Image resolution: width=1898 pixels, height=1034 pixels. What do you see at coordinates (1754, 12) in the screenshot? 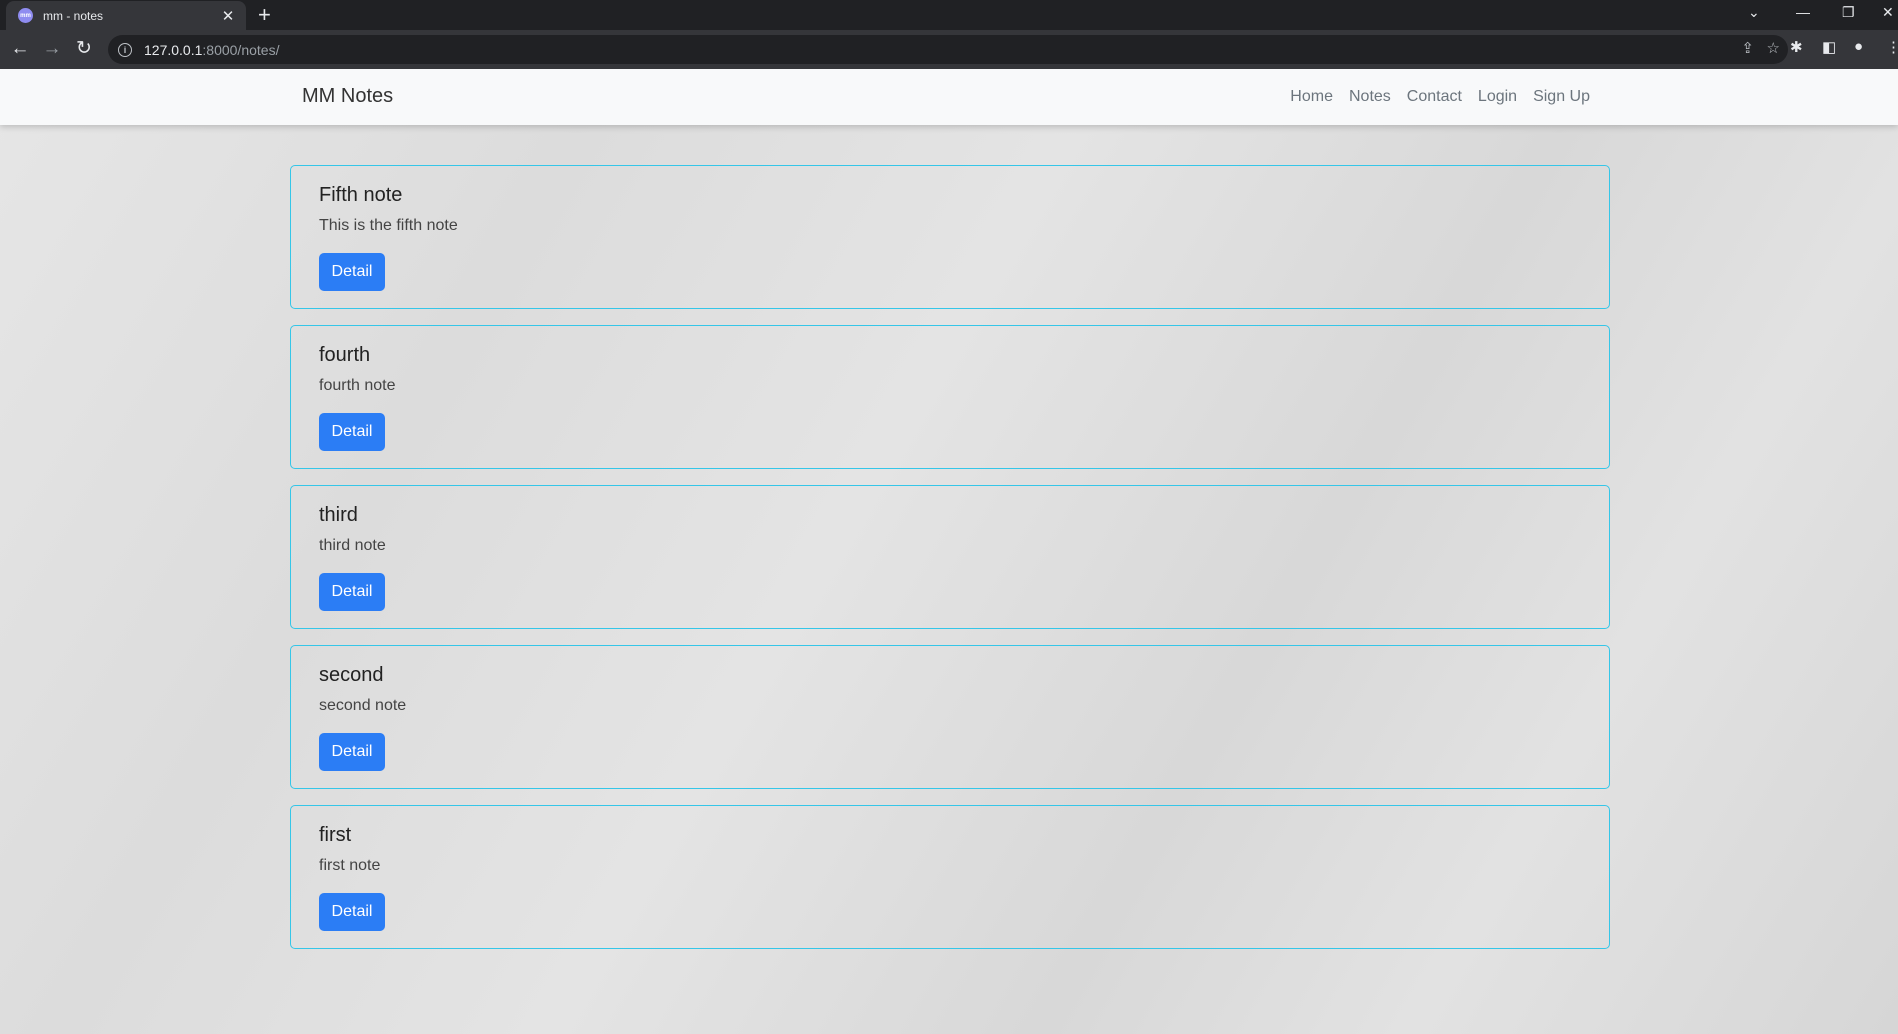
I see `tab-search-icon: ⌄` at bounding box center [1754, 12].